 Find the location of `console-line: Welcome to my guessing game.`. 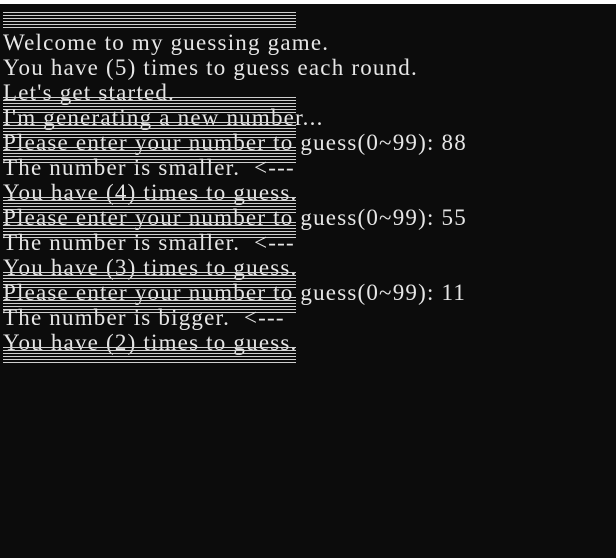

console-line: Welcome to my guessing game. is located at coordinates (166, 42).